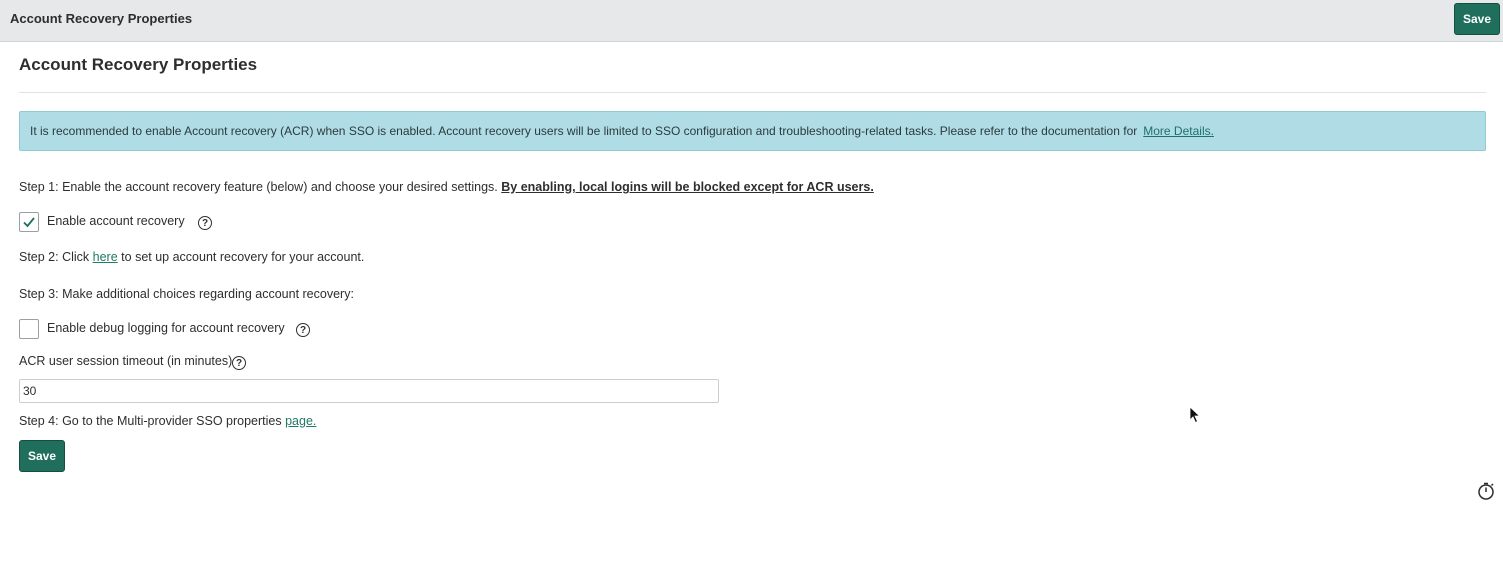 This screenshot has width=1503, height=563. What do you see at coordinates (752, 92) in the screenshot?
I see `title-divider` at bounding box center [752, 92].